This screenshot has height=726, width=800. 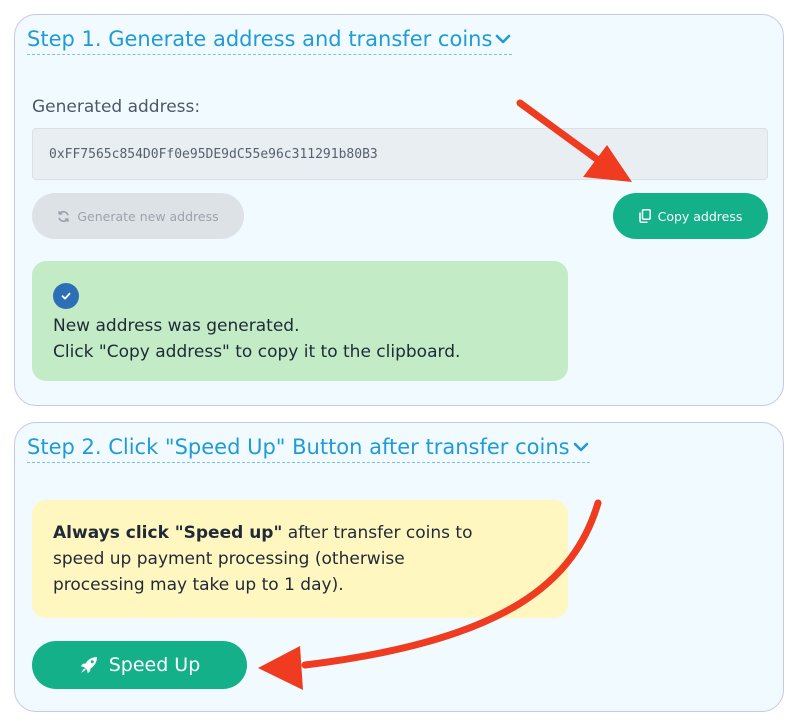 What do you see at coordinates (168, 533) in the screenshot?
I see `warning-bold-text: Always click "Speed up"` at bounding box center [168, 533].